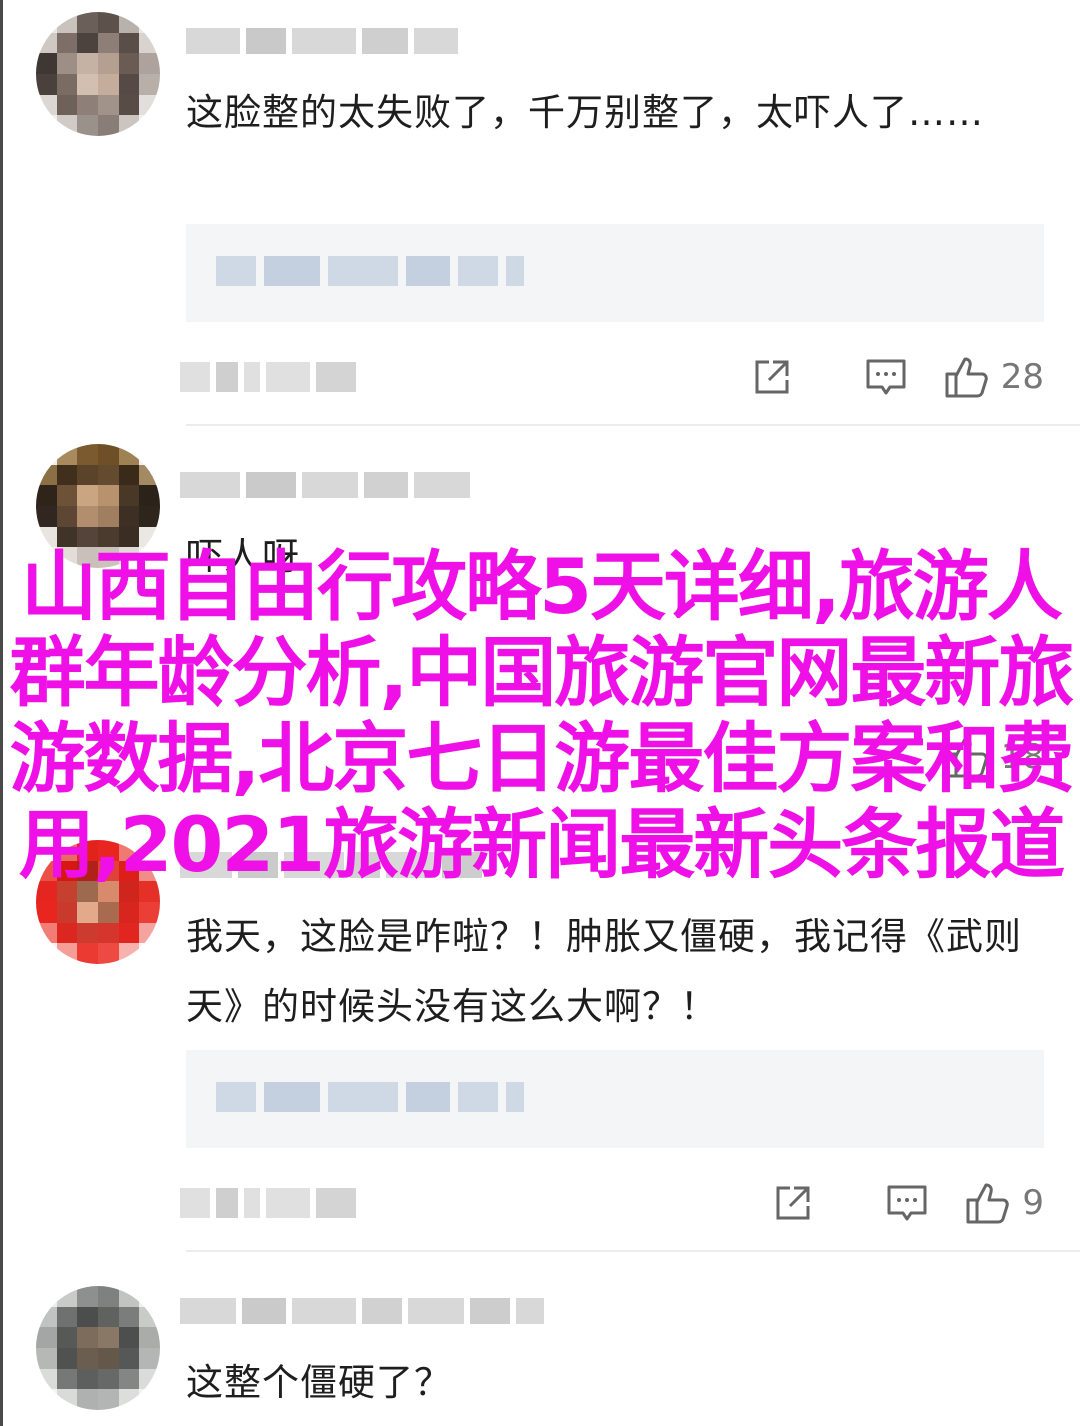 This screenshot has width=1080, height=1426. I want to click on like-button: 28, so click(993, 377).